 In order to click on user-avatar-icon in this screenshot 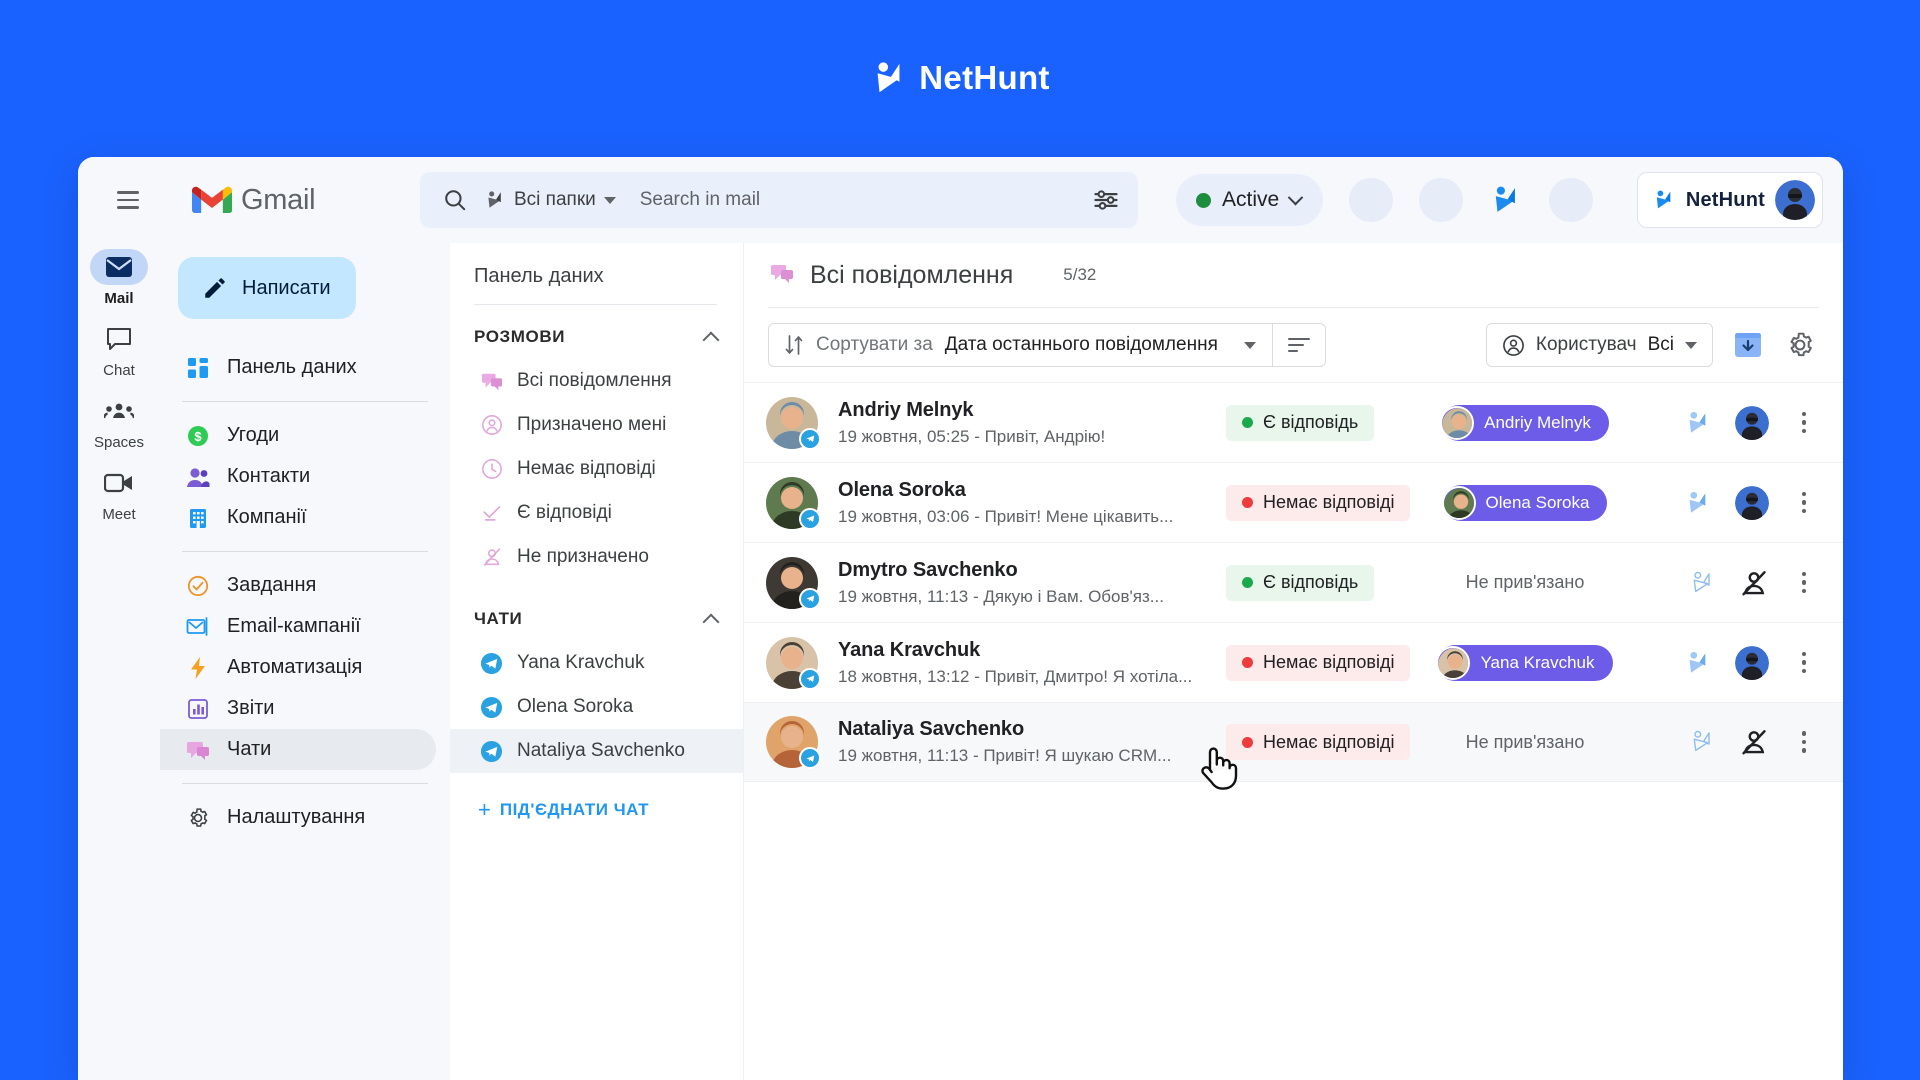, I will do `click(1795, 200)`.